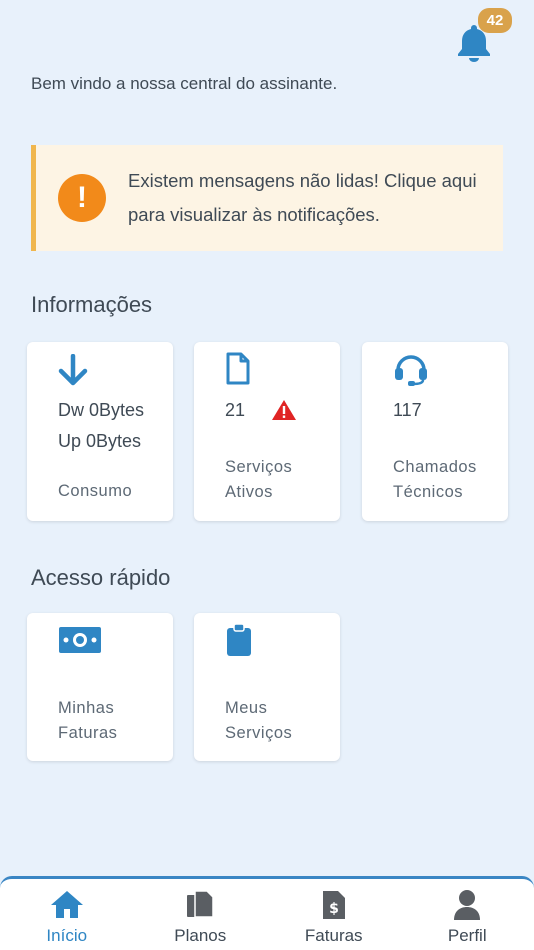 The image size is (534, 950). Describe the element at coordinates (101, 410) in the screenshot. I see `download-value: Dw 0Bytes` at that location.